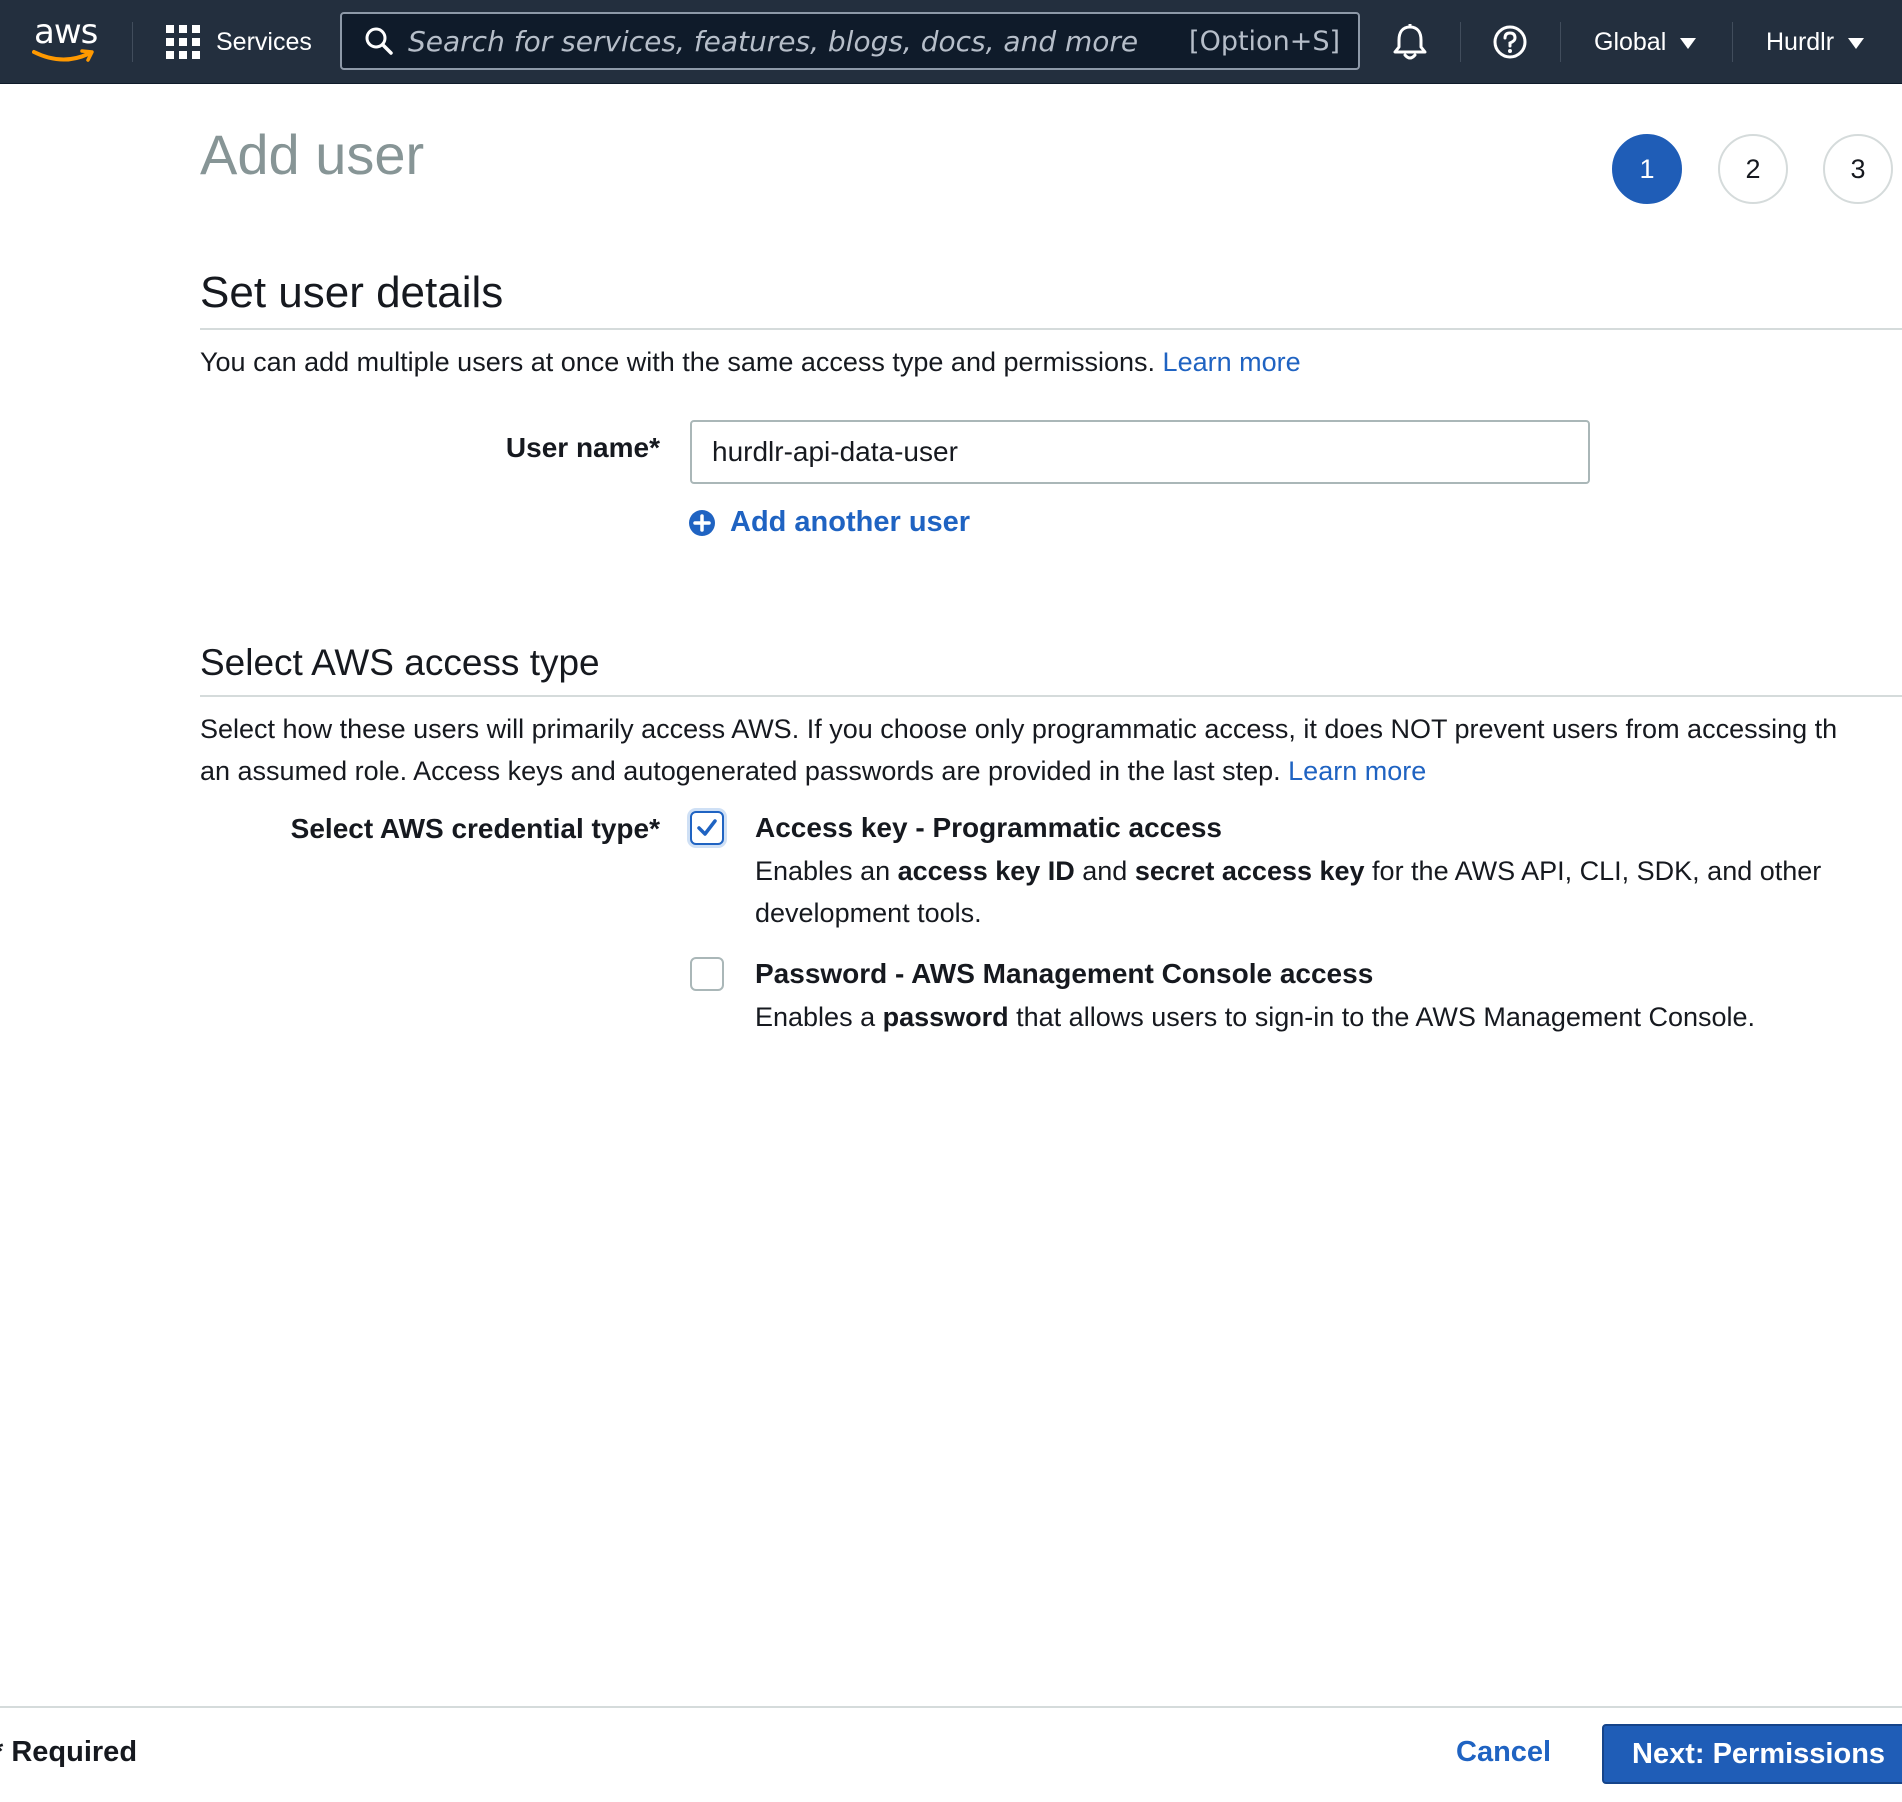 This screenshot has width=1902, height=1802. I want to click on wizard-step-3: 3, so click(1858, 169).